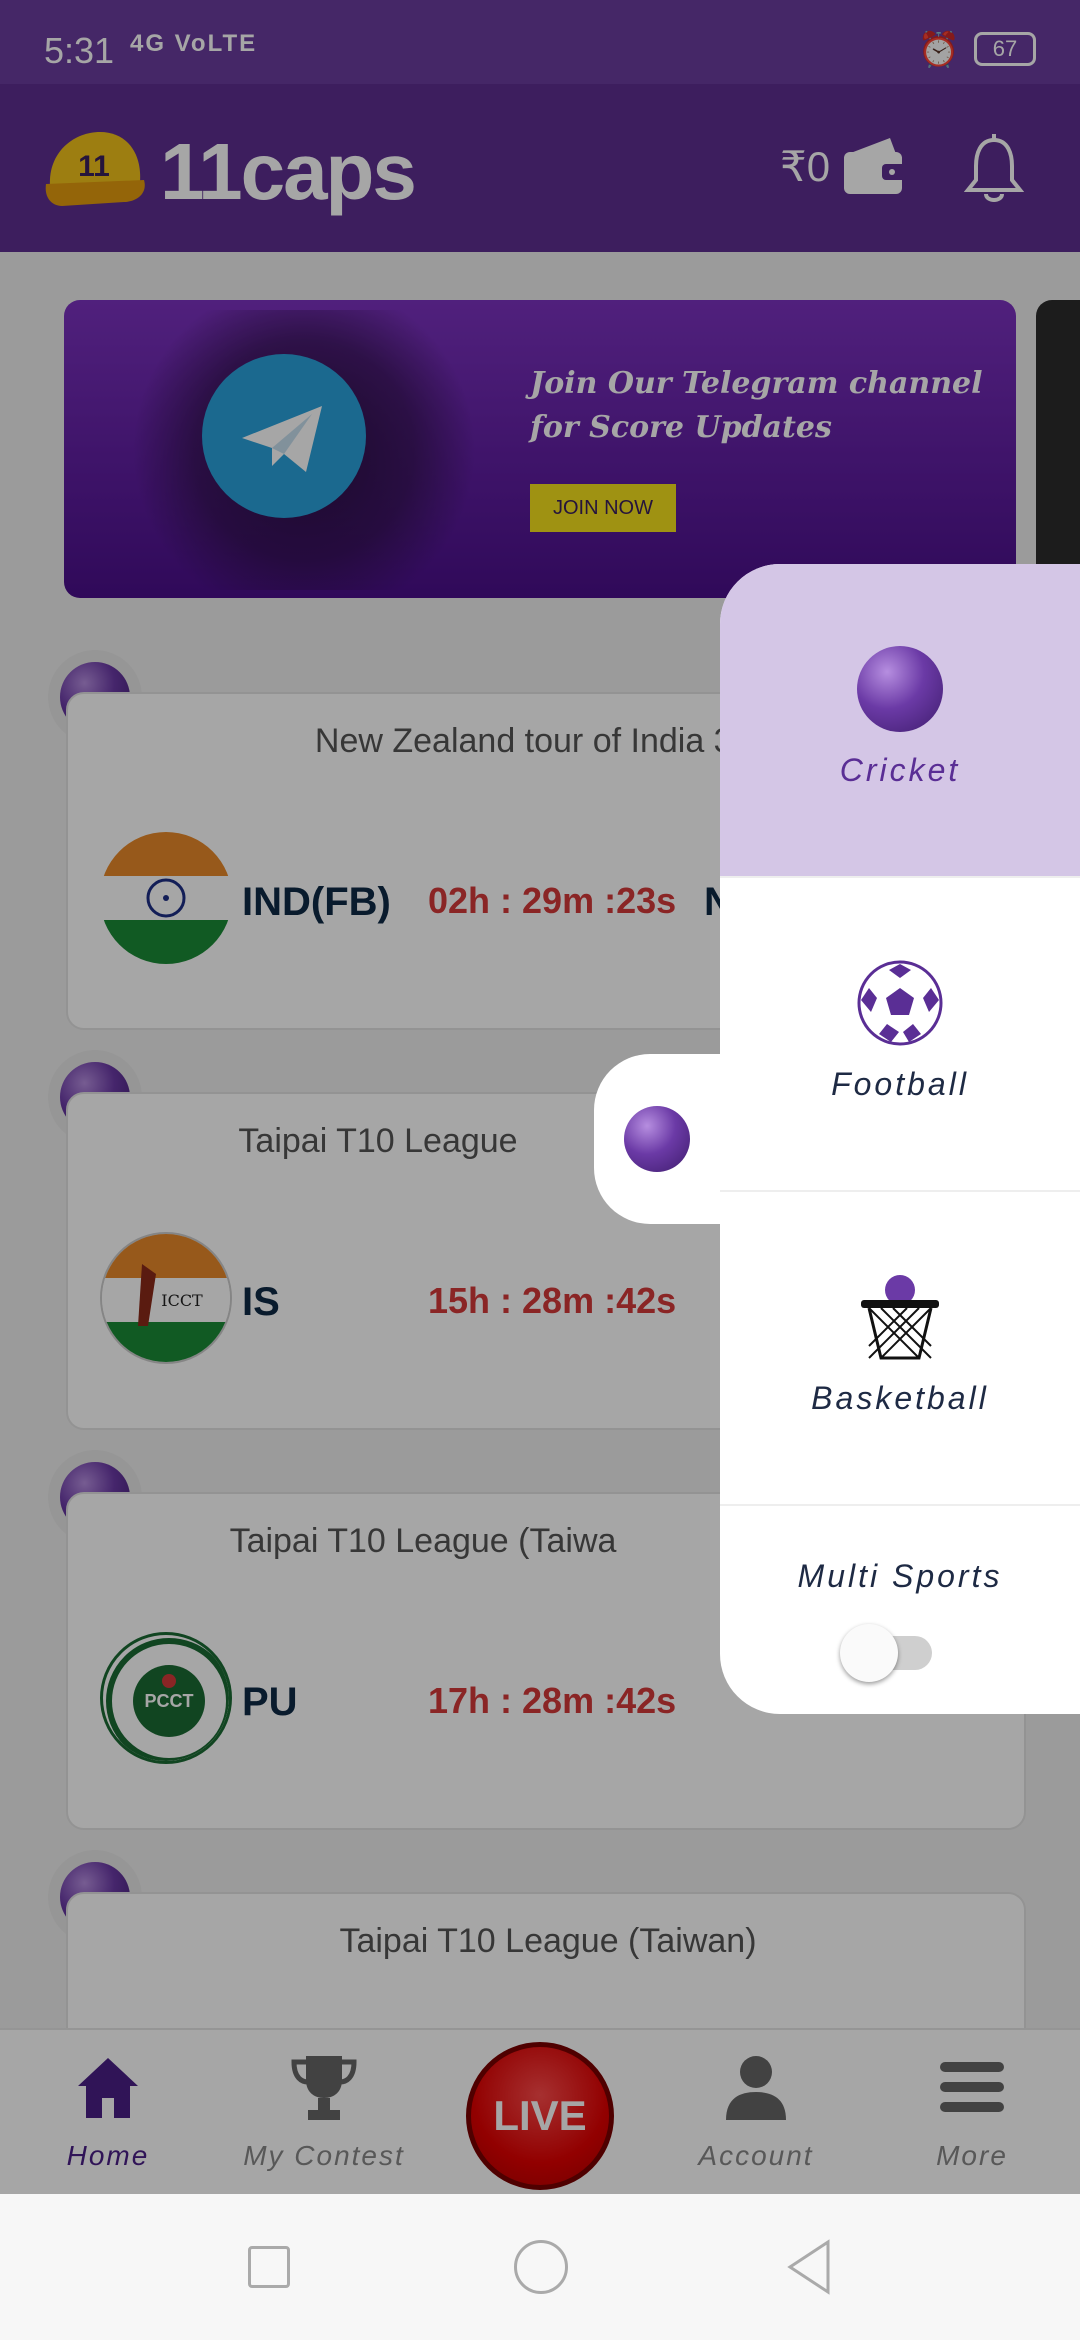  What do you see at coordinates (972, 2087) in the screenshot?
I see `menu-icon` at bounding box center [972, 2087].